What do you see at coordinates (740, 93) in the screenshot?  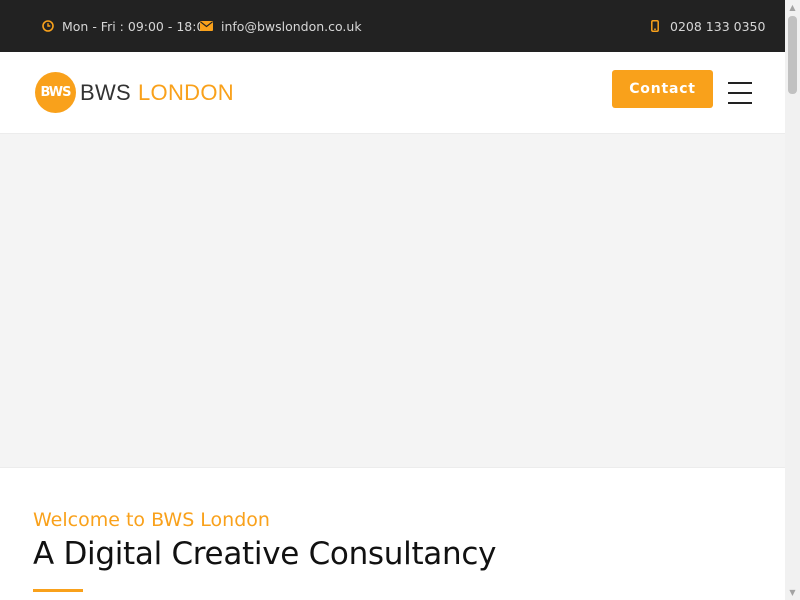 I see `hamburger-menu-icon` at bounding box center [740, 93].